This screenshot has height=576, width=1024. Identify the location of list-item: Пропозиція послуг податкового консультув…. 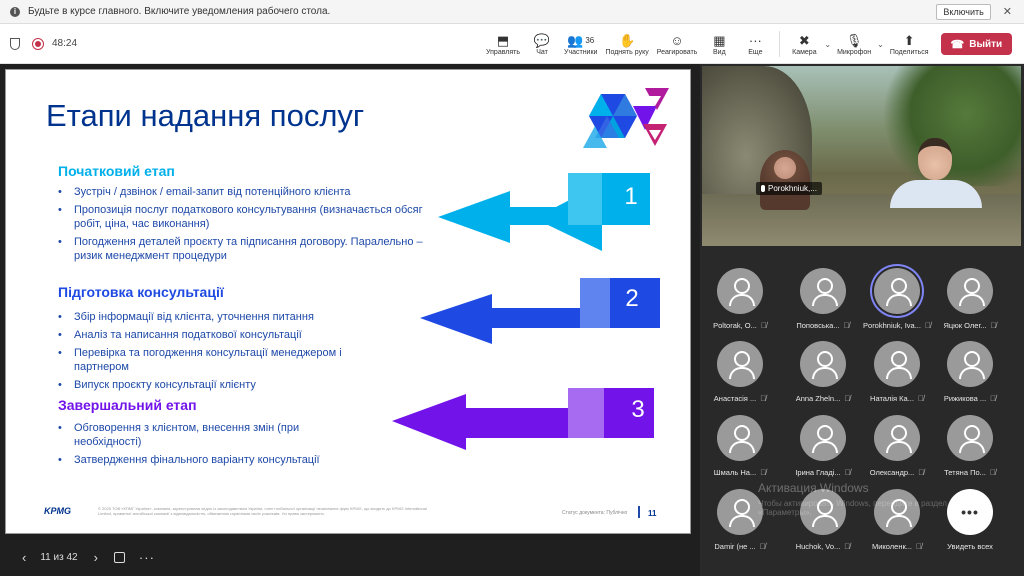
(243, 217).